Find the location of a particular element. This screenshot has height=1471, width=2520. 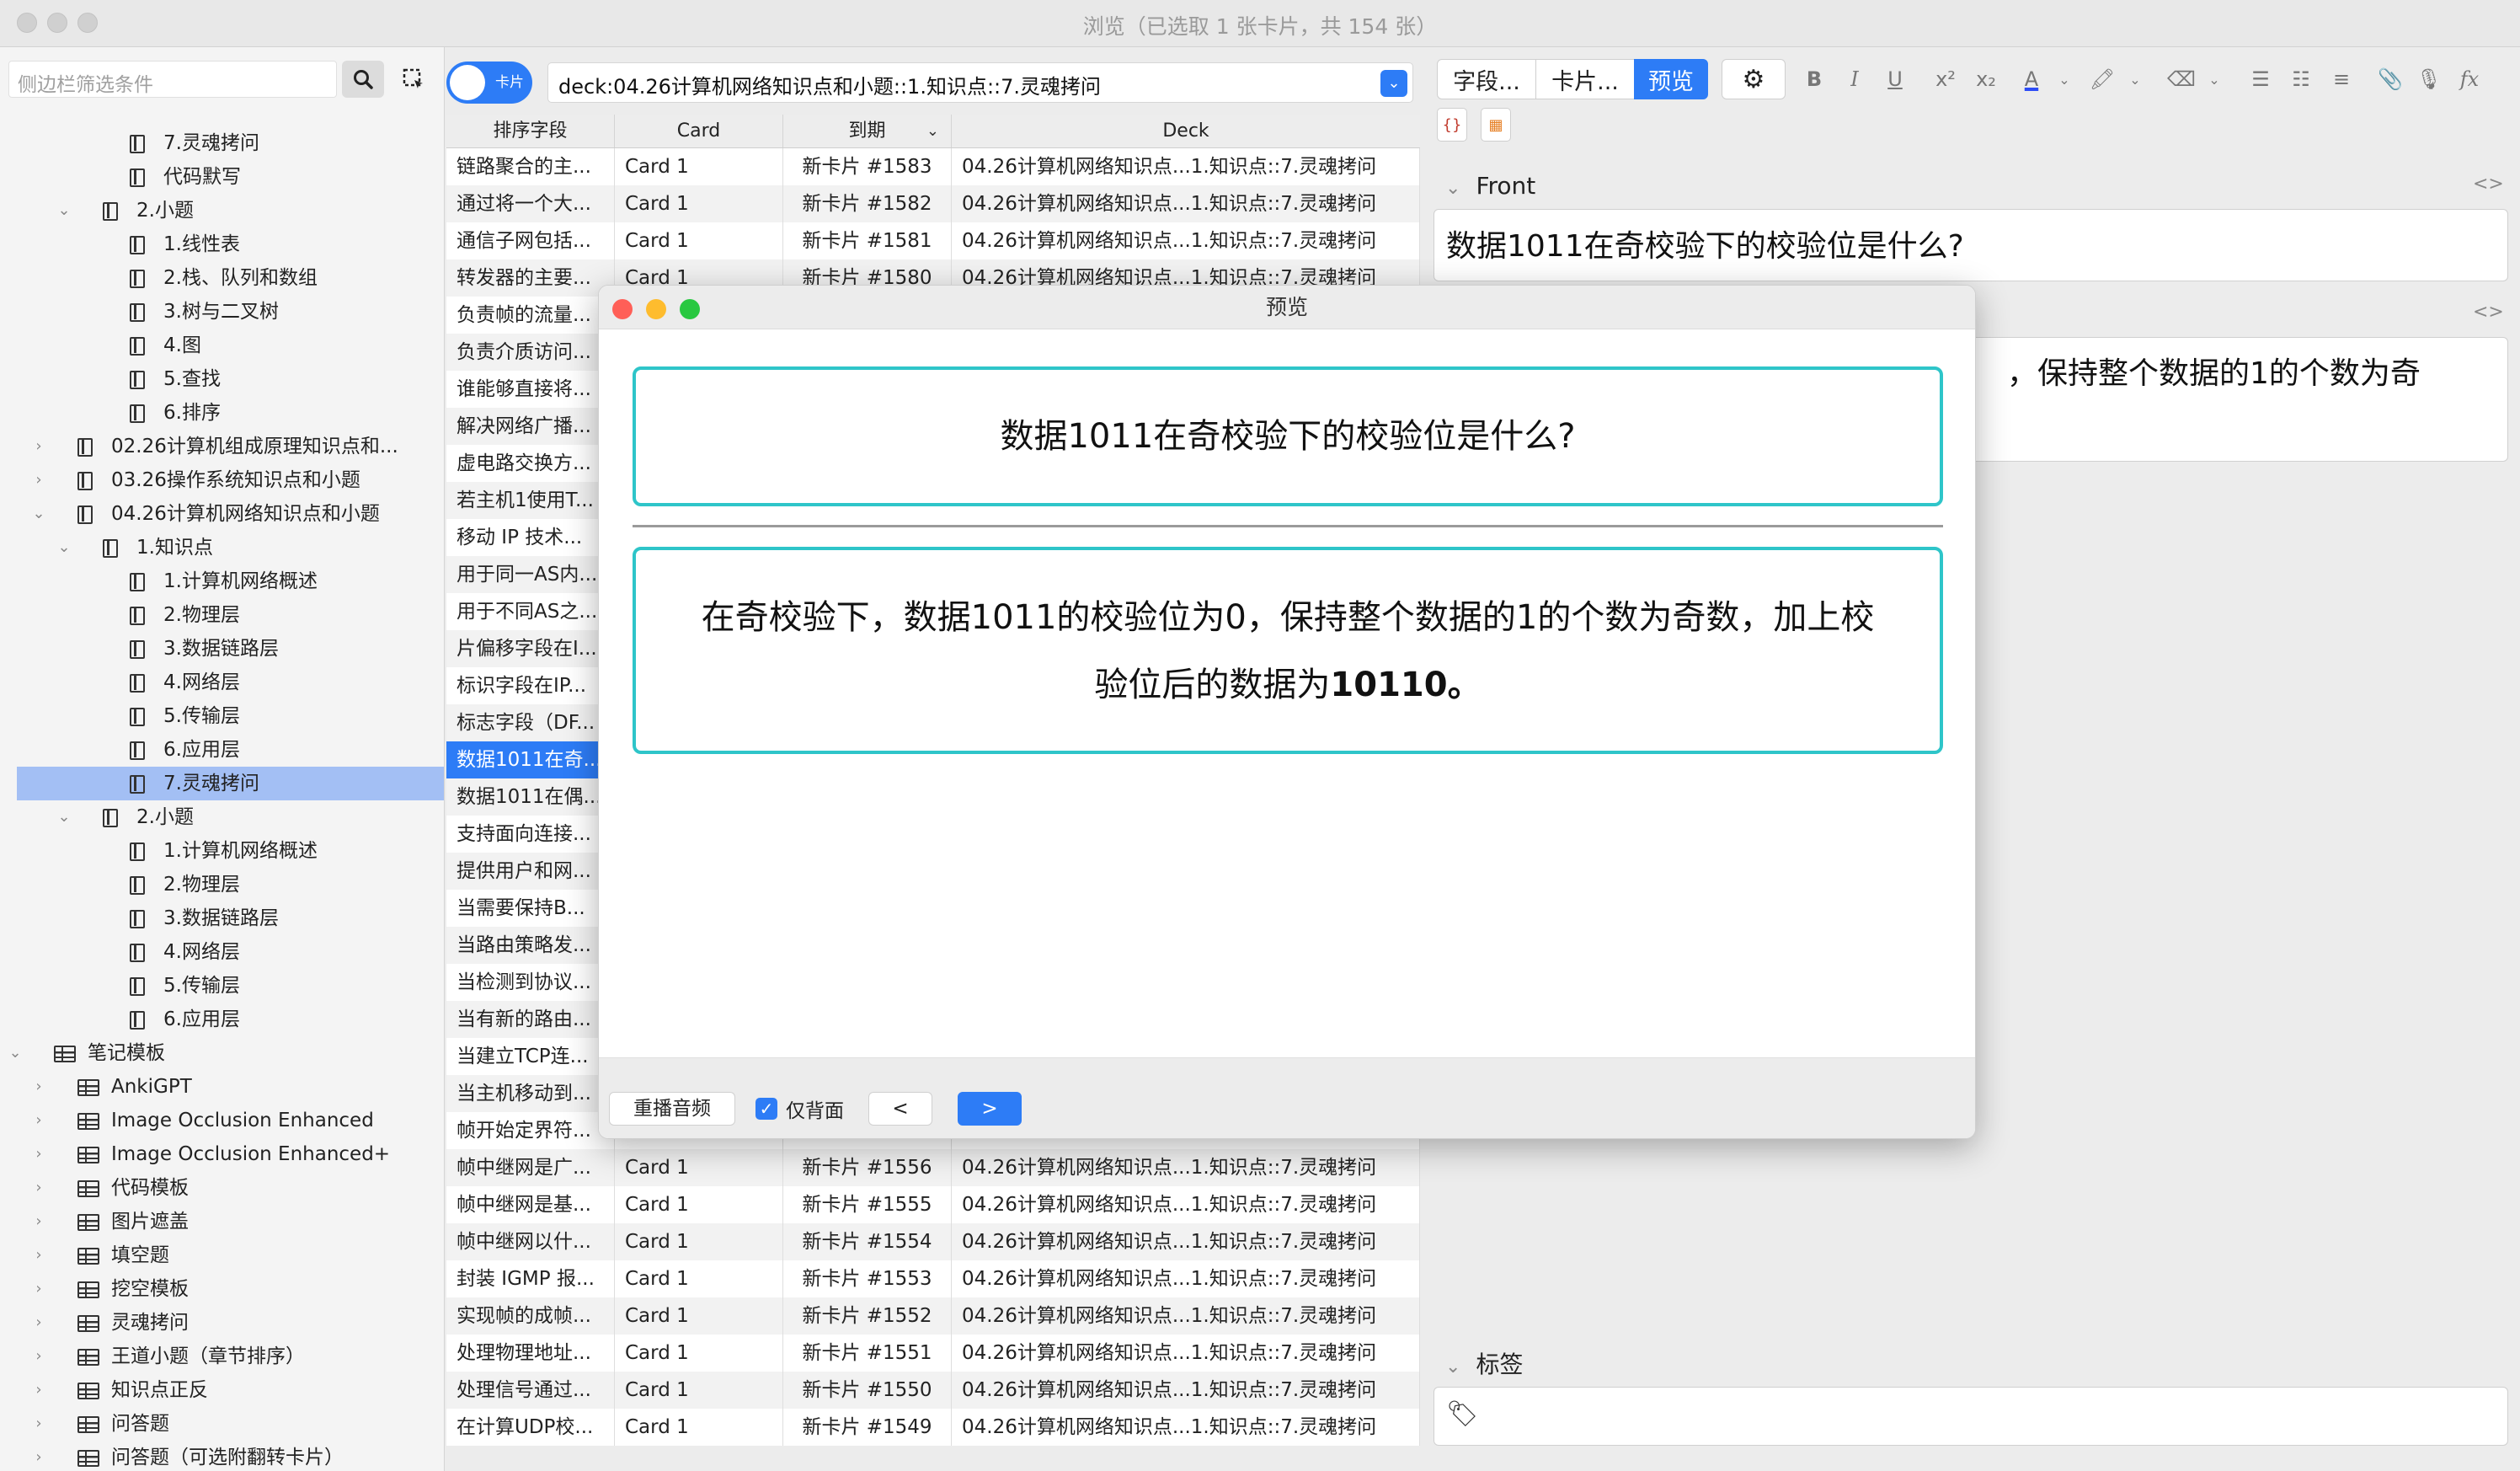

front-field-toggle: ⌄ Front is located at coordinates (1490, 186).